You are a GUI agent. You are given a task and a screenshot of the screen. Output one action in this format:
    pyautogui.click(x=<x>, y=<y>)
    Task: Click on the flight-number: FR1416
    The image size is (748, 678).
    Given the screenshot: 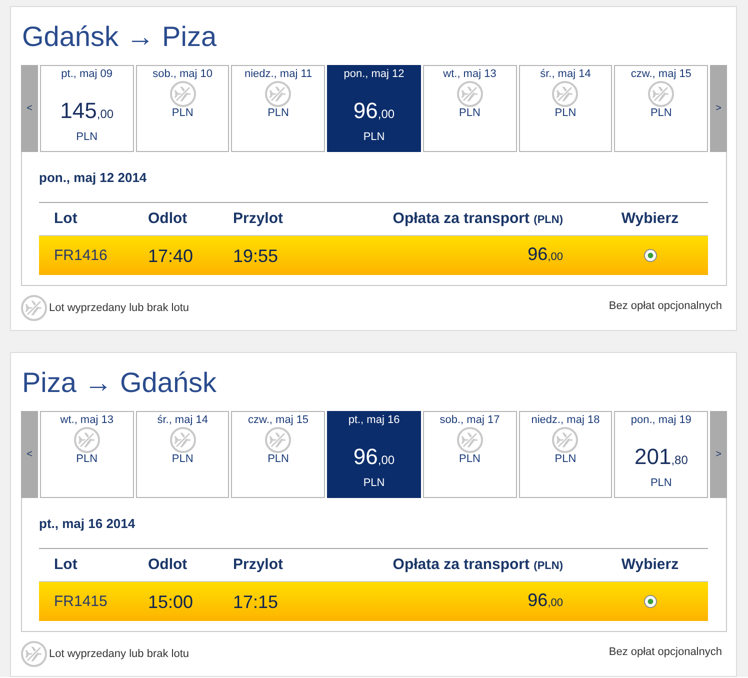 What is the action you would take?
    pyautogui.click(x=81, y=255)
    